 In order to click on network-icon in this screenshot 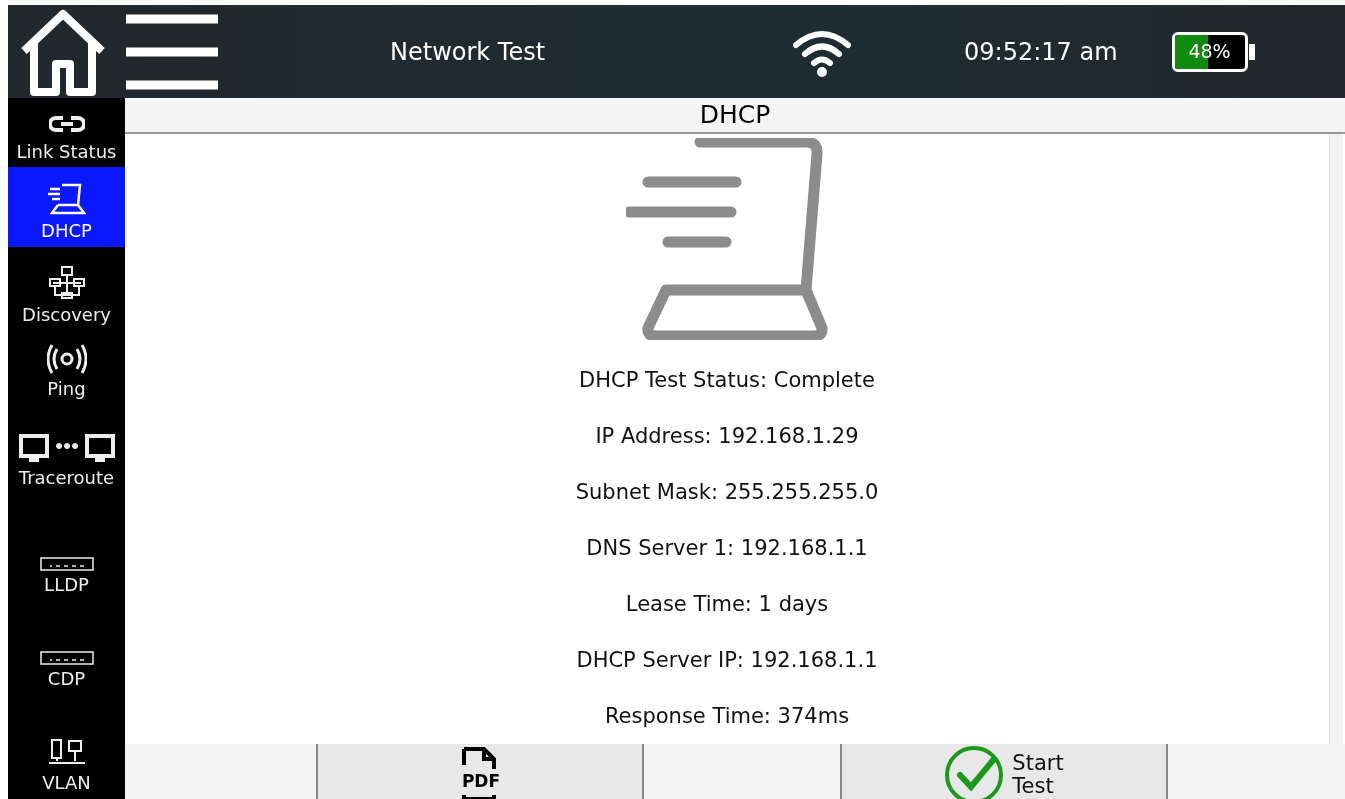, I will do `click(66, 282)`.